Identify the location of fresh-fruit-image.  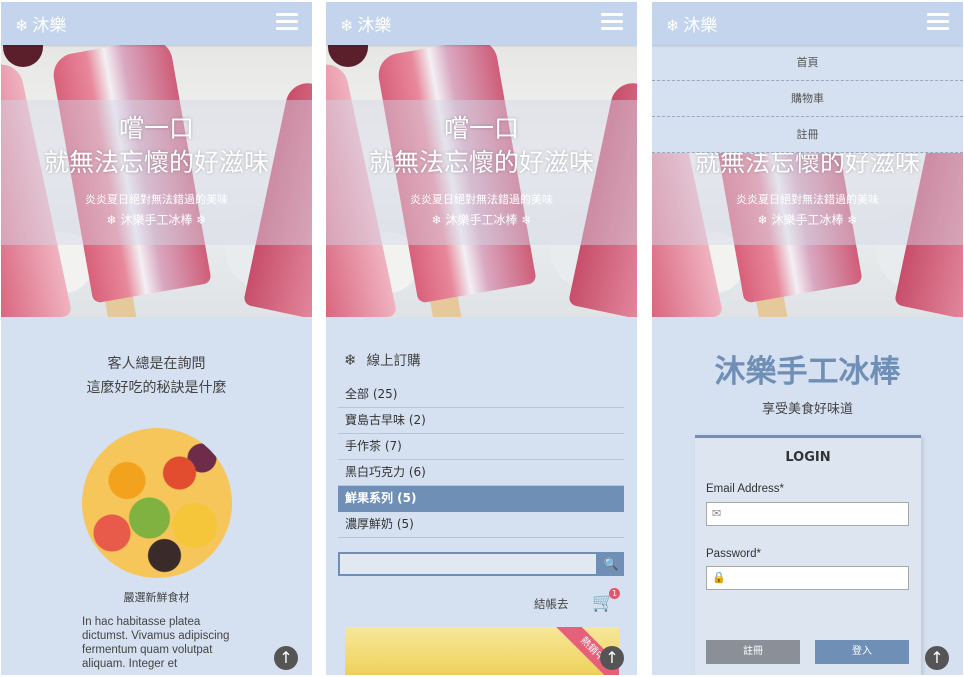
(157, 503).